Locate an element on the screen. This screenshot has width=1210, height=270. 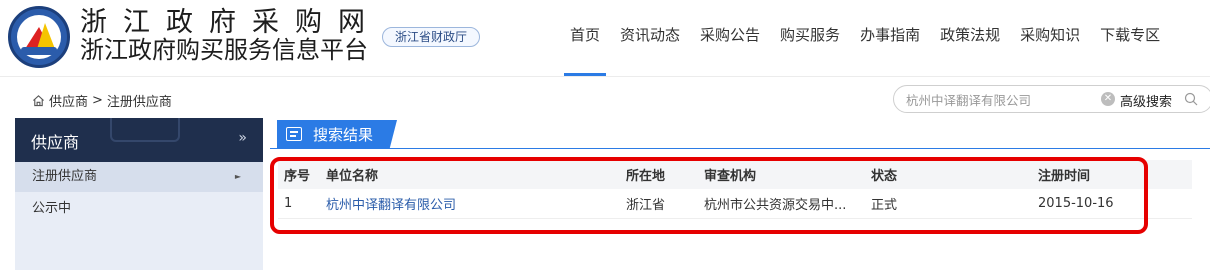
sidebar-header: 供应商 » is located at coordinates (139, 140).